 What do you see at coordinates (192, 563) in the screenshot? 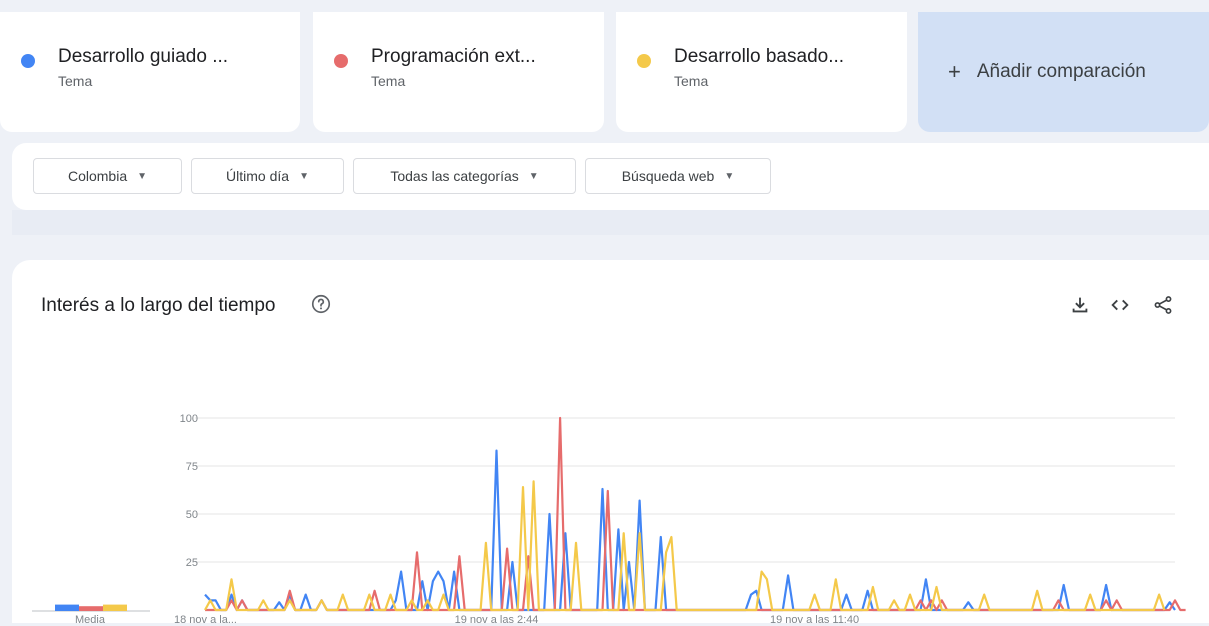
I see `y-tick-label: 25` at bounding box center [192, 563].